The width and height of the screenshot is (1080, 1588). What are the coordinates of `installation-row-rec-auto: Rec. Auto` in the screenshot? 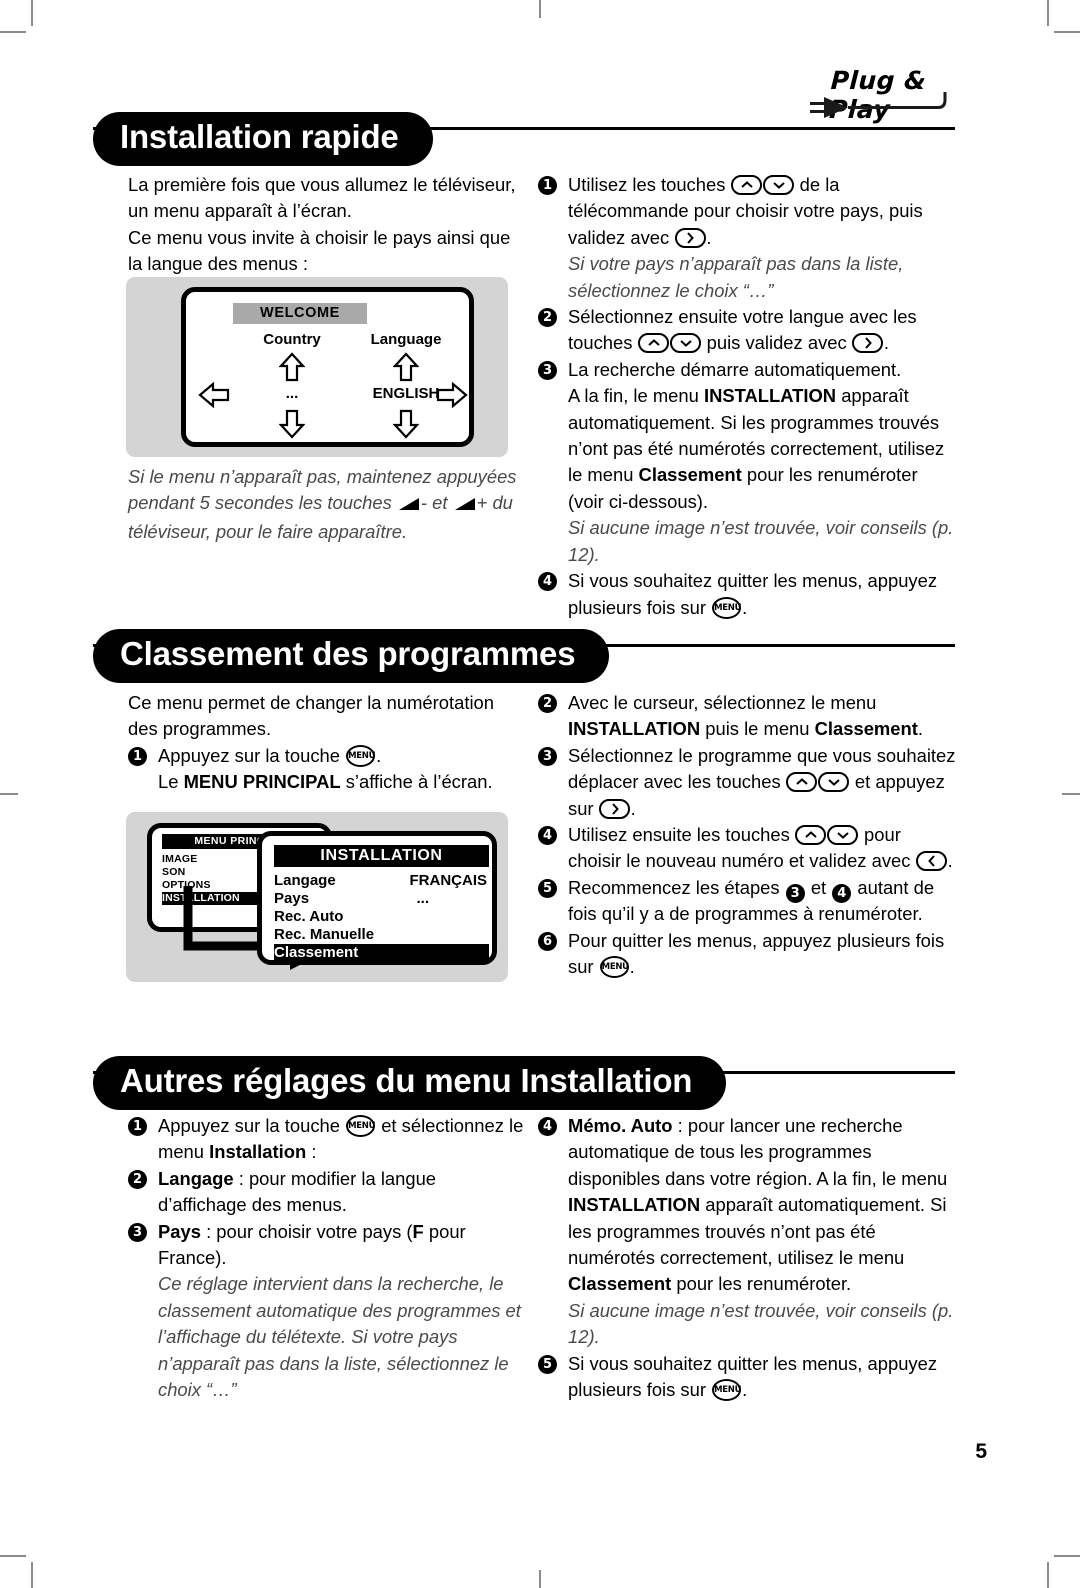 It's located at (381, 917).